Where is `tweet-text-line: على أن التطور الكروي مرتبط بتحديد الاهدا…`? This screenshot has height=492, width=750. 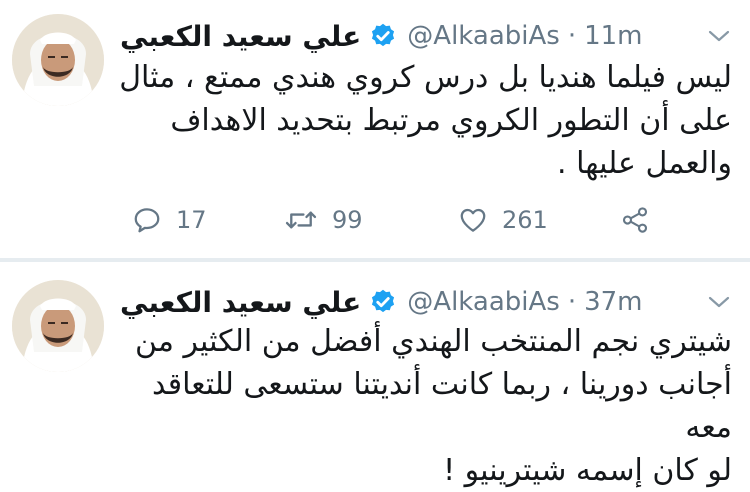
tweet-text-line: على أن التطور الكروي مرتبط بتحديد الاهدا… is located at coordinates (451, 120).